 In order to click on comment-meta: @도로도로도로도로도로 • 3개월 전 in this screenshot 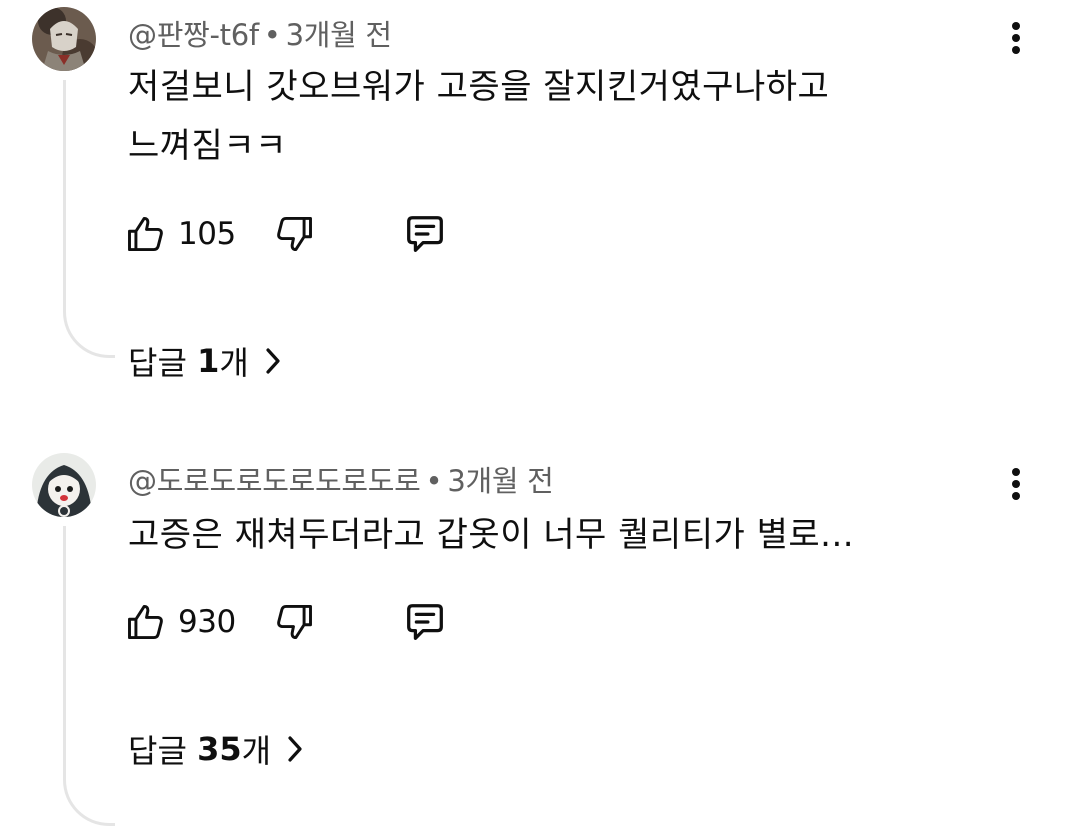, I will do `click(341, 479)`.